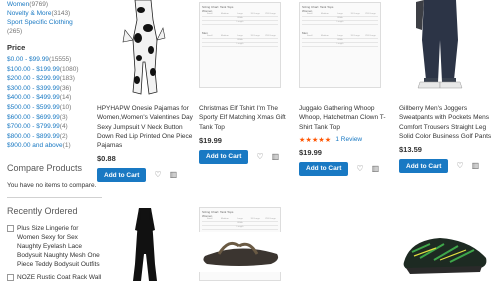  What do you see at coordinates (54, 13) in the screenshot?
I see `category-novelty: Novelty & More(3143)` at bounding box center [54, 13].